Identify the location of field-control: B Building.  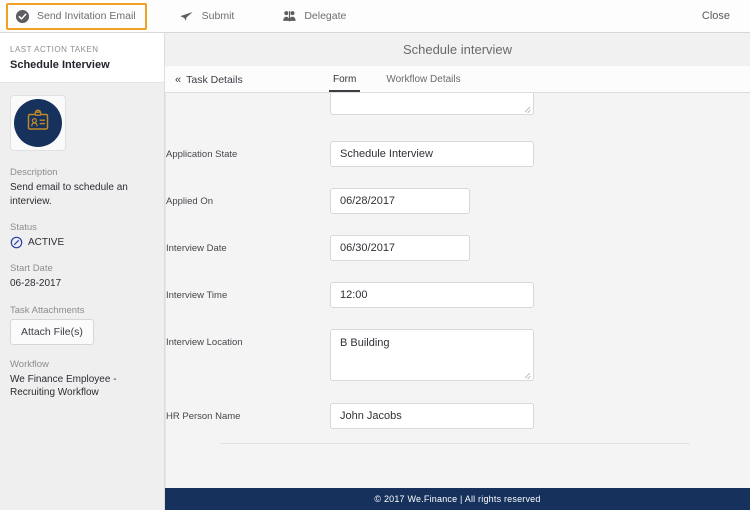
(540, 355).